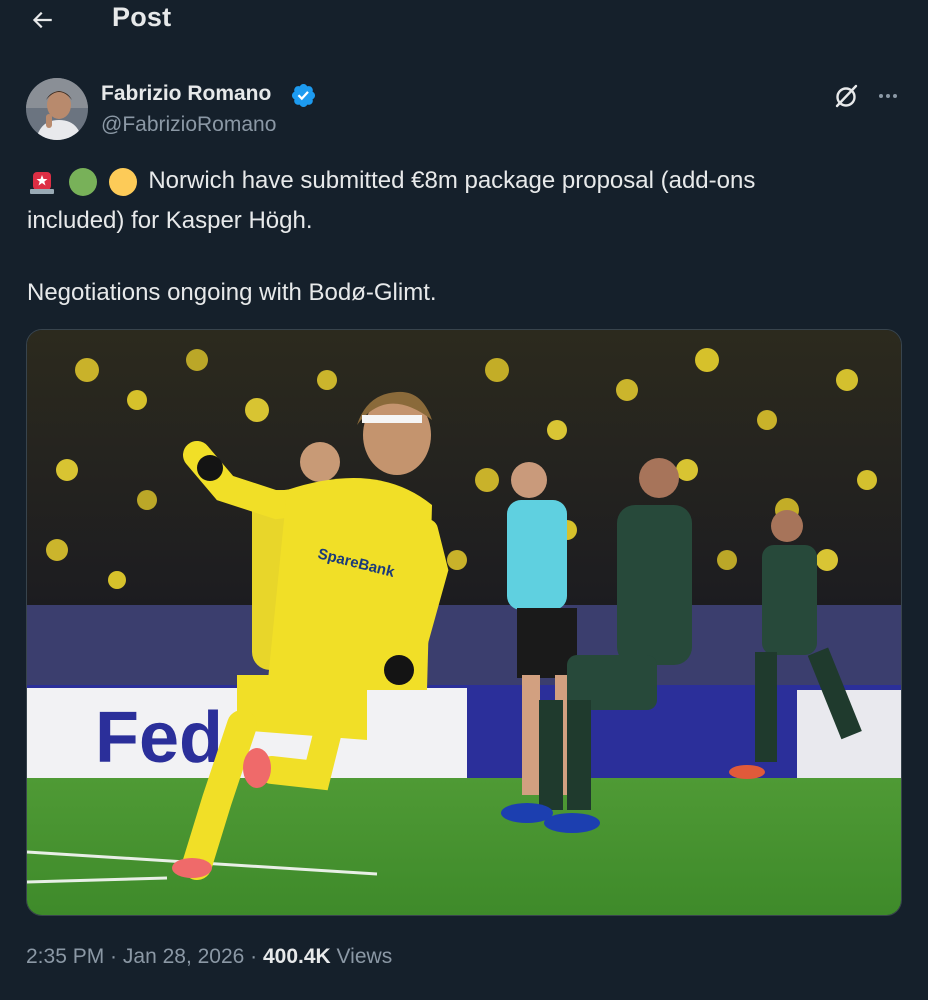 This screenshot has height=1000, width=928. Describe the element at coordinates (303, 95) in the screenshot. I see `verified-badge-icon` at that location.